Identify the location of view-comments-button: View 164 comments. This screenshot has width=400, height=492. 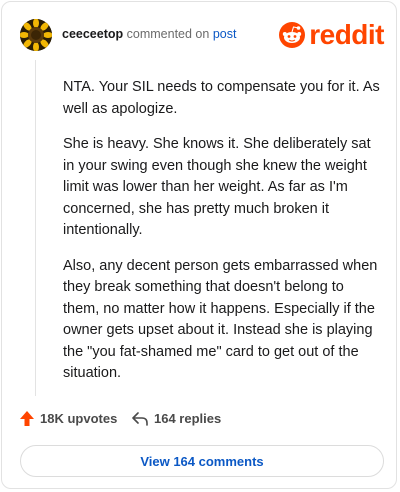
(202, 461).